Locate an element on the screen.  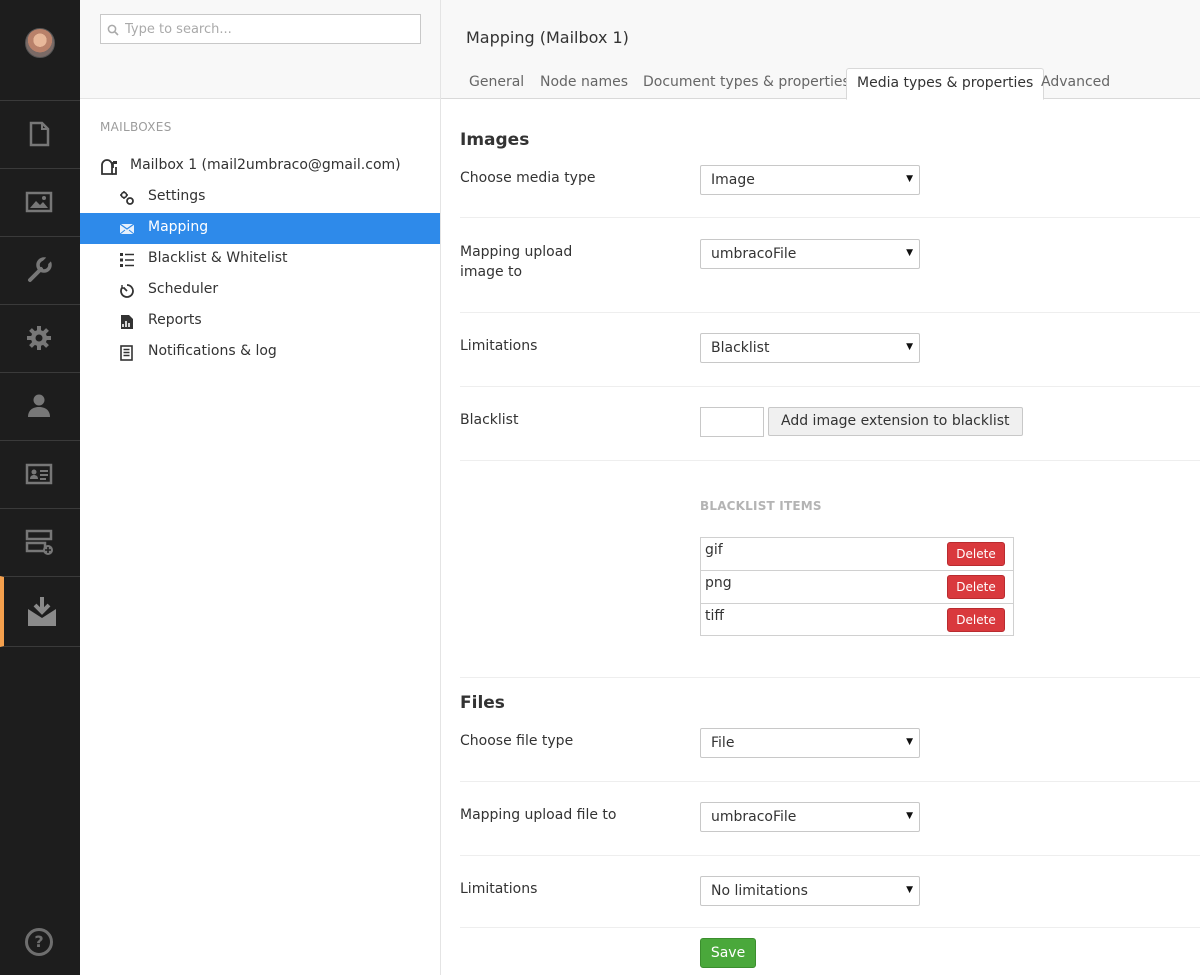
users-section is located at coordinates (40, 406).